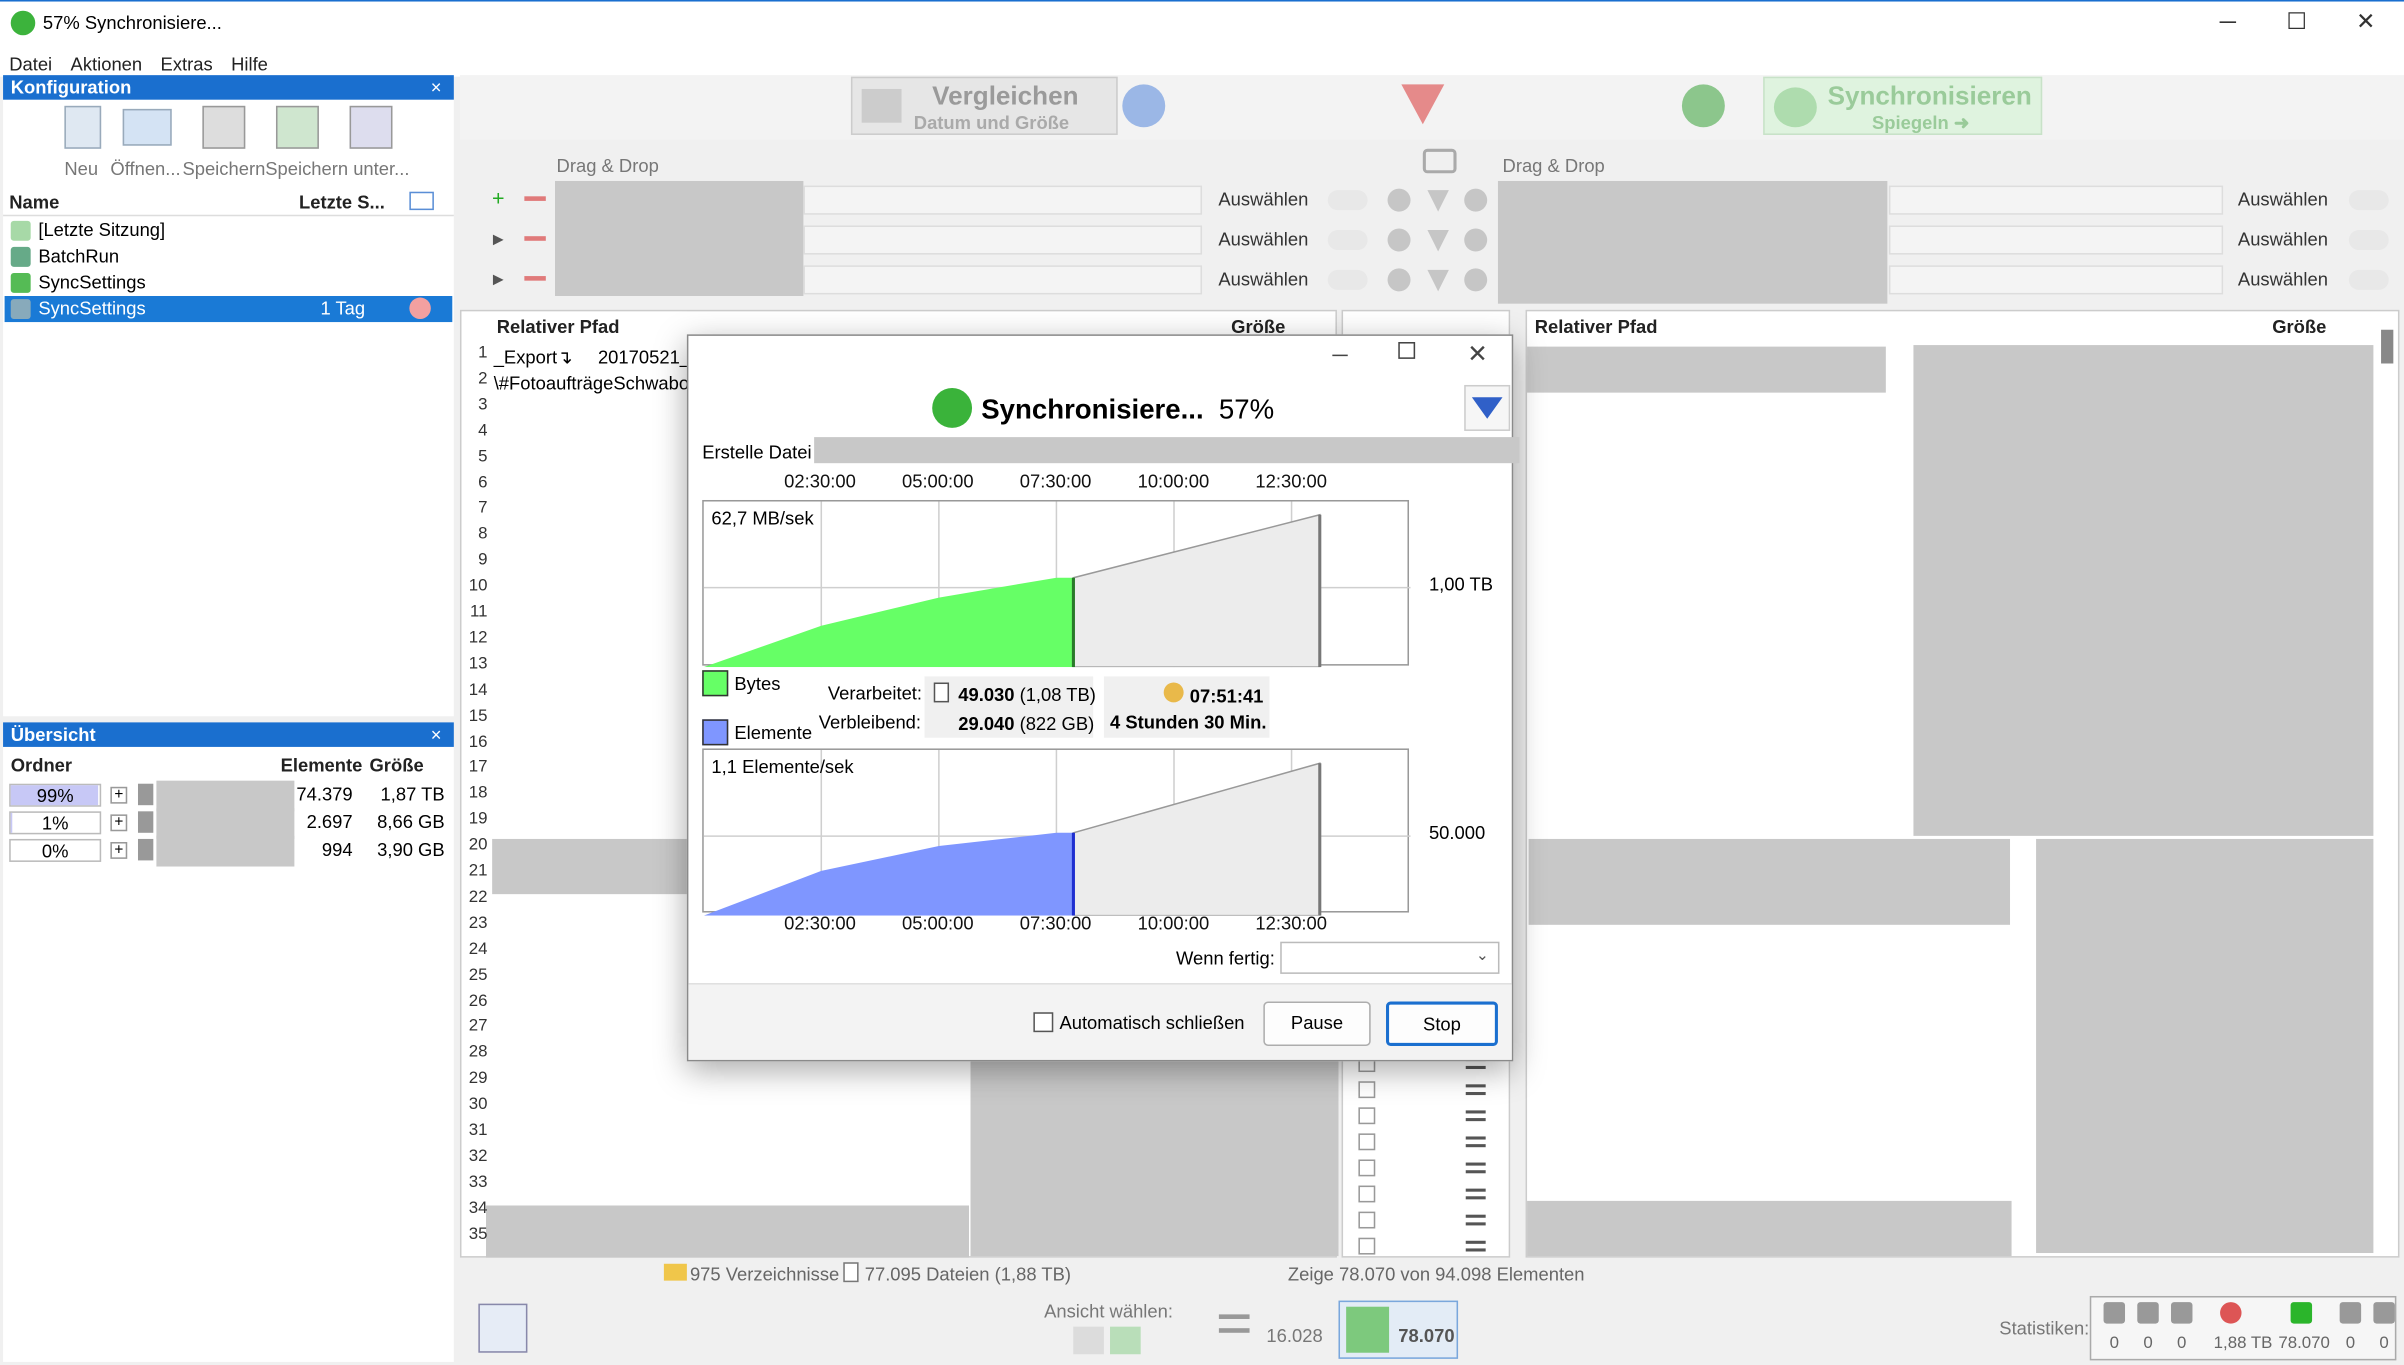  Describe the element at coordinates (1317, 1023) in the screenshot. I see `pause-button: Pause` at that location.